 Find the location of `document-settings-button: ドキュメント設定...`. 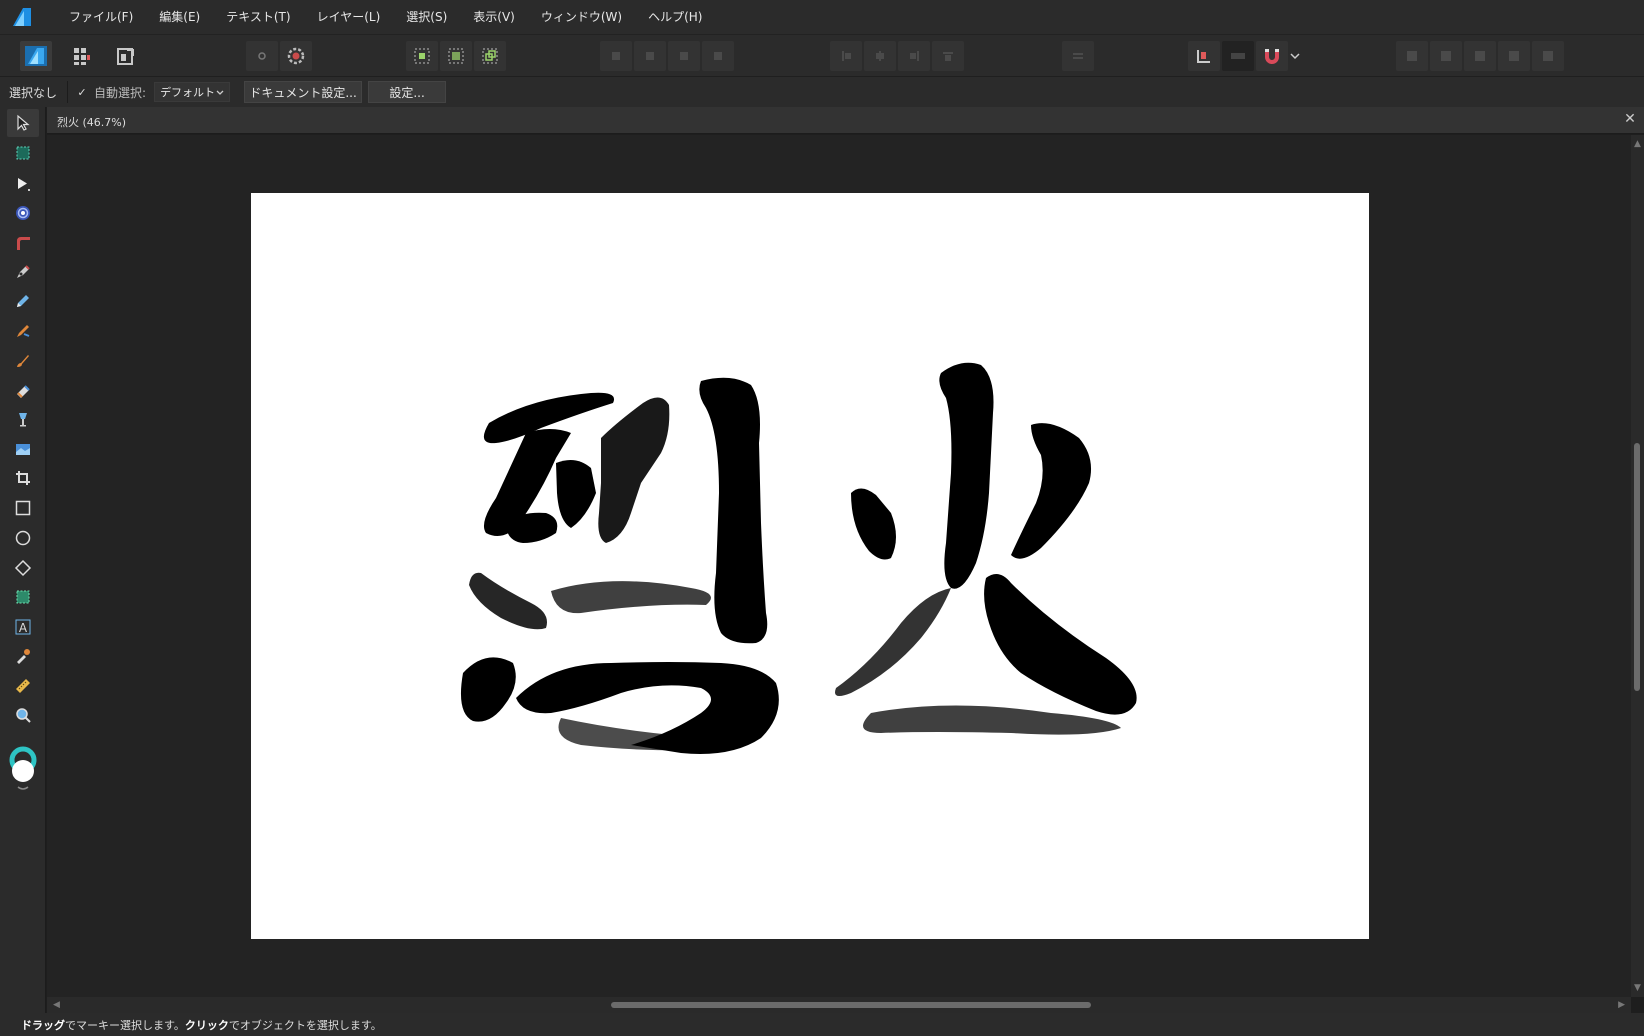

document-settings-button: ドキュメント設定... is located at coordinates (303, 92).